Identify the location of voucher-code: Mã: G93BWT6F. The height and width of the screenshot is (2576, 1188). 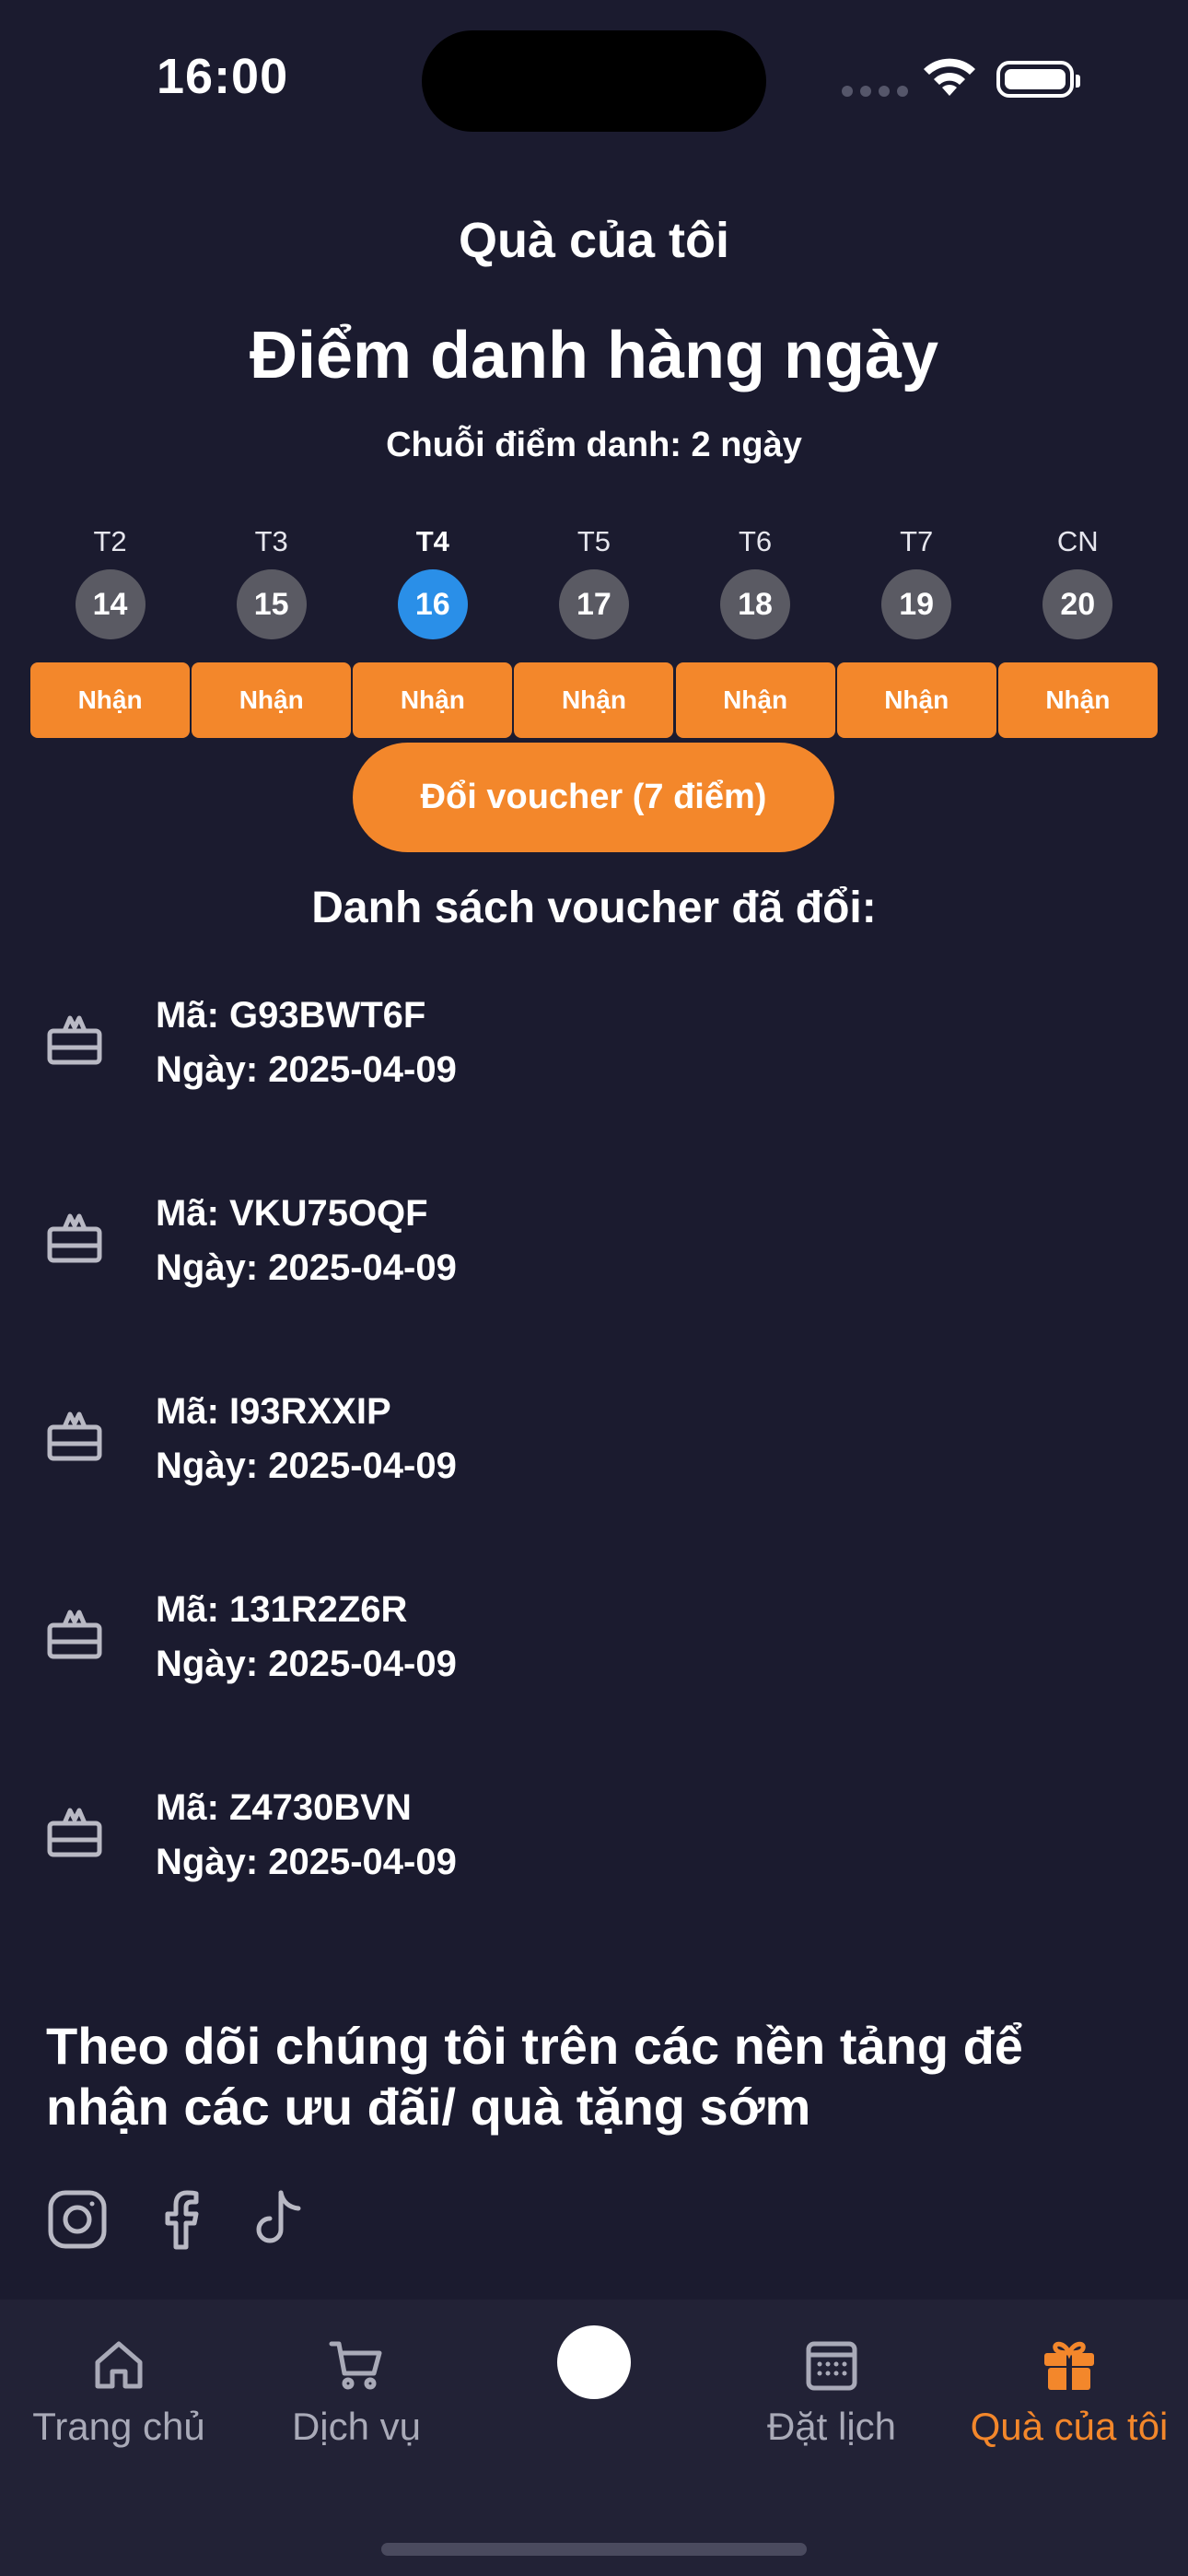
(291, 1015).